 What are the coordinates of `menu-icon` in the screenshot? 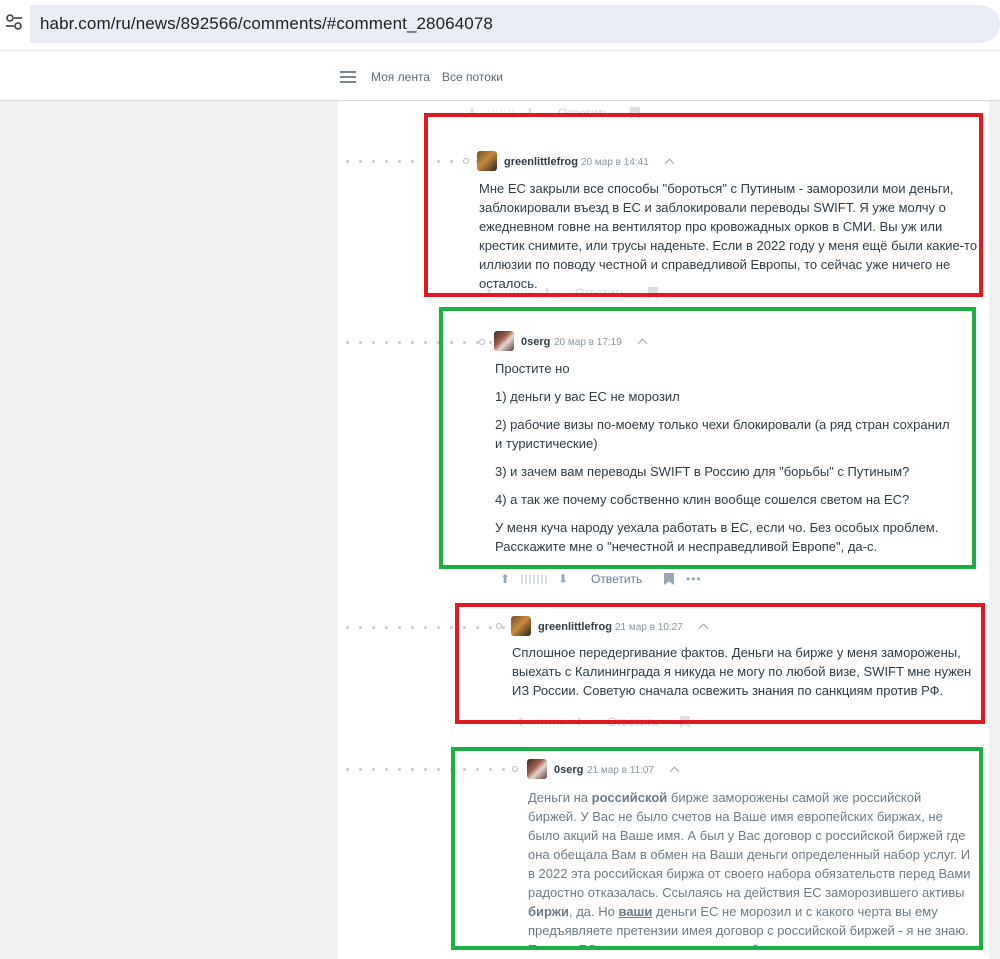 It's located at (348, 77).